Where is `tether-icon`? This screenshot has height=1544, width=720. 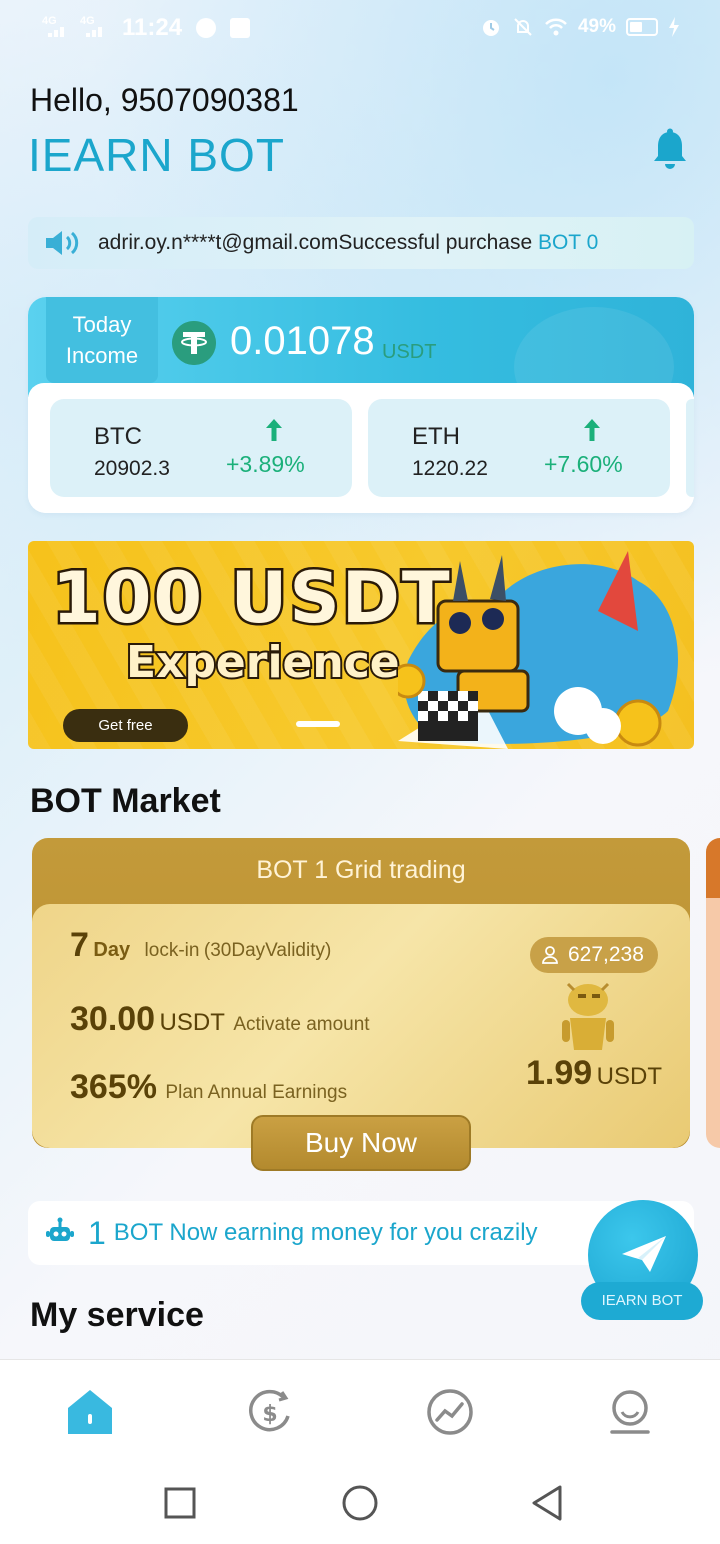
tether-icon is located at coordinates (194, 343).